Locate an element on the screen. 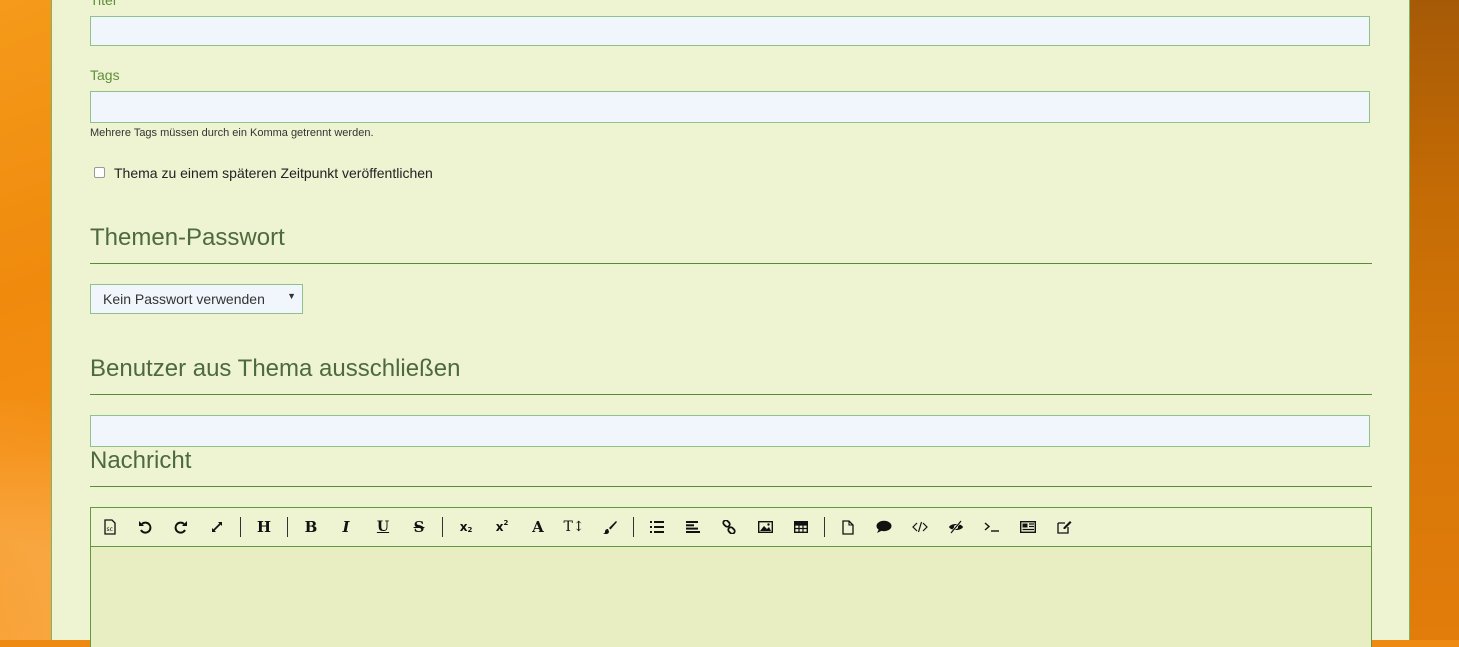 The height and width of the screenshot is (647, 1459). exclude-users-divider is located at coordinates (731, 394).